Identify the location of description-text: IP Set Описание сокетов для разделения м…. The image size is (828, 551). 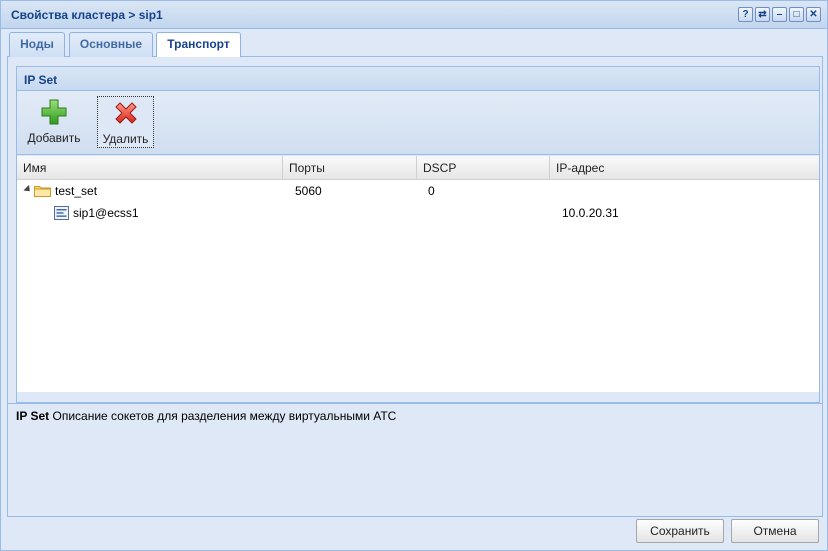
(206, 416).